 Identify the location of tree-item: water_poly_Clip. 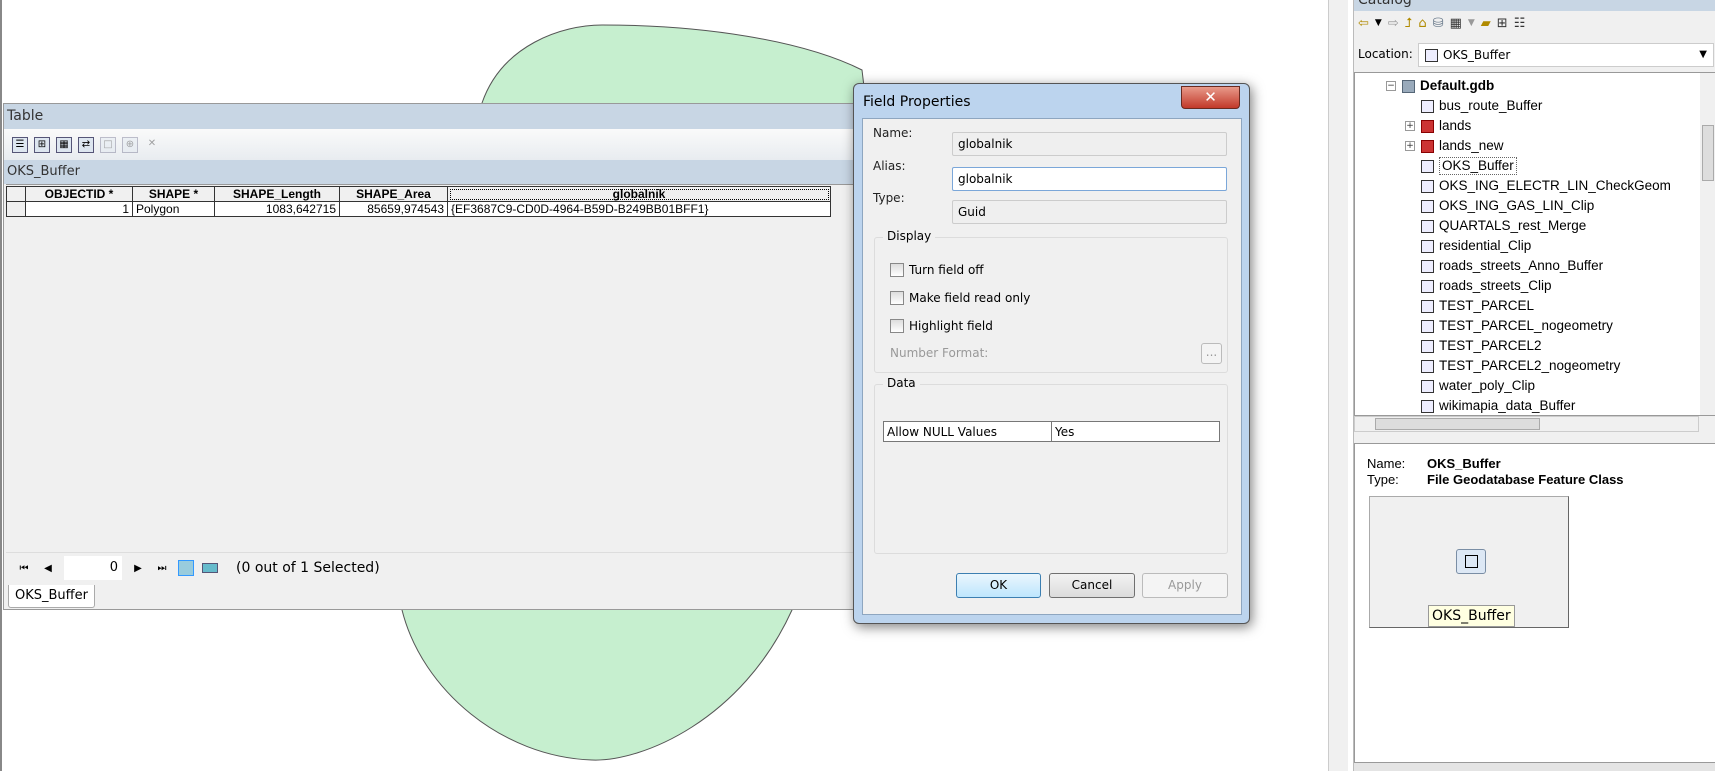
(1478, 386).